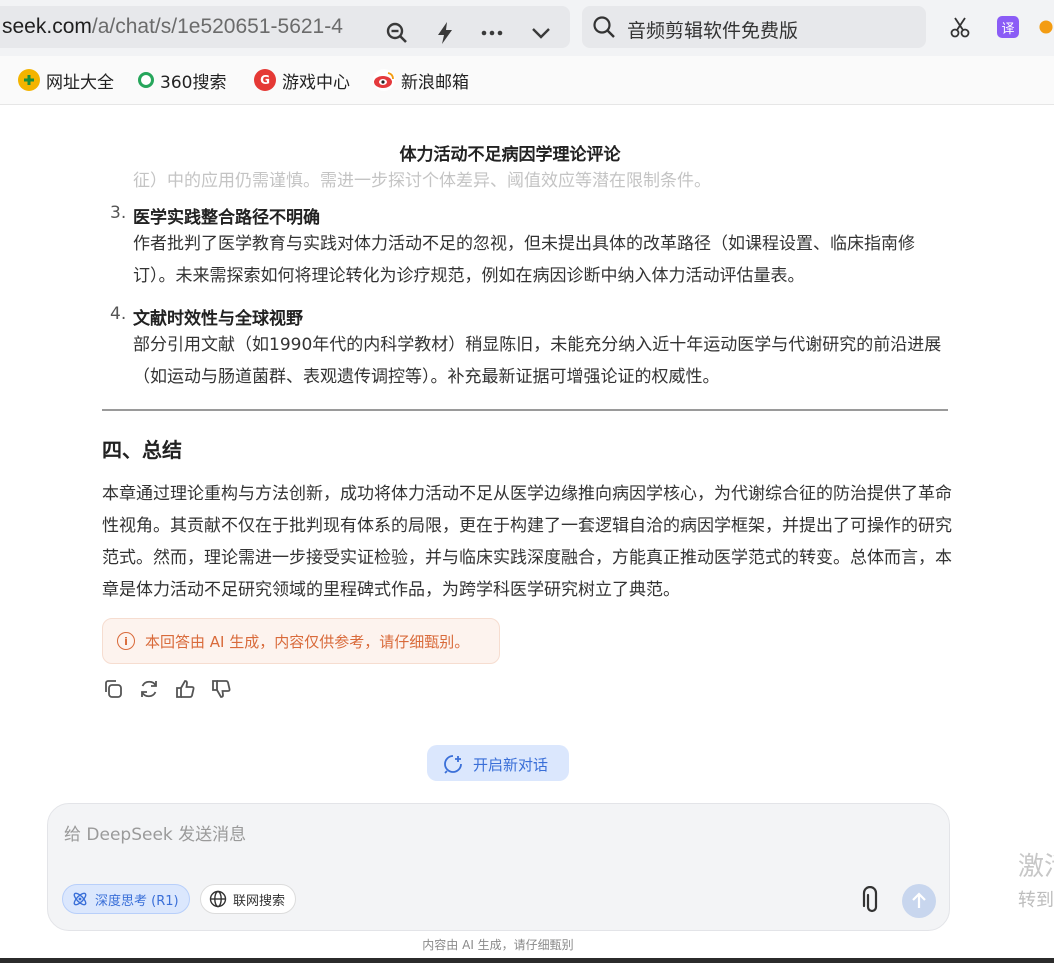 This screenshot has height=963, width=1054. I want to click on browser-search-box: 音频剪辑软件免费版, so click(754, 27).